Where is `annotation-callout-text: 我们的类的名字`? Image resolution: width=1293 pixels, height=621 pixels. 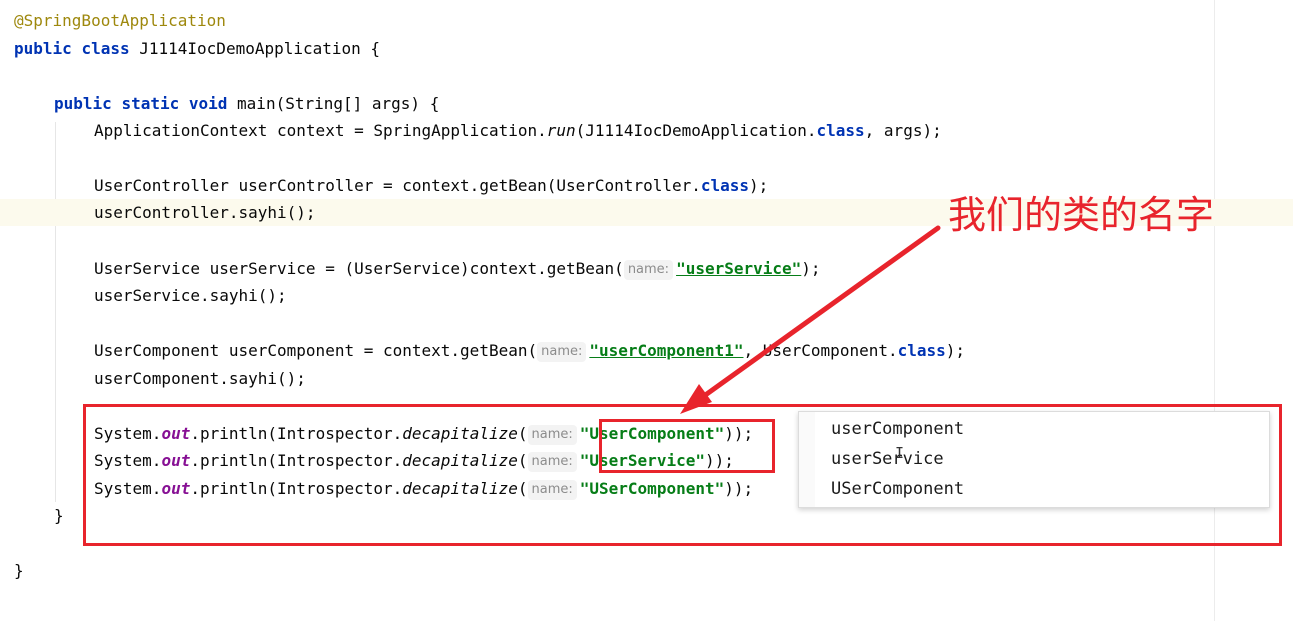 annotation-callout-text: 我们的类的名字 is located at coordinates (1081, 215).